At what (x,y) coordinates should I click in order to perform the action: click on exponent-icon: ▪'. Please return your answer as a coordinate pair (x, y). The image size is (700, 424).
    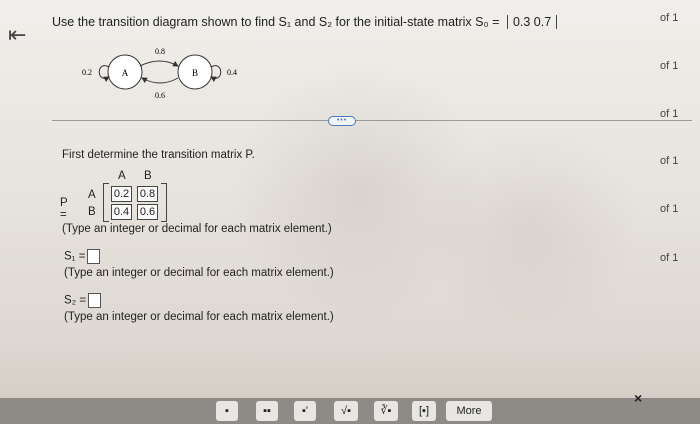
    Looking at the image, I should click on (305, 411).